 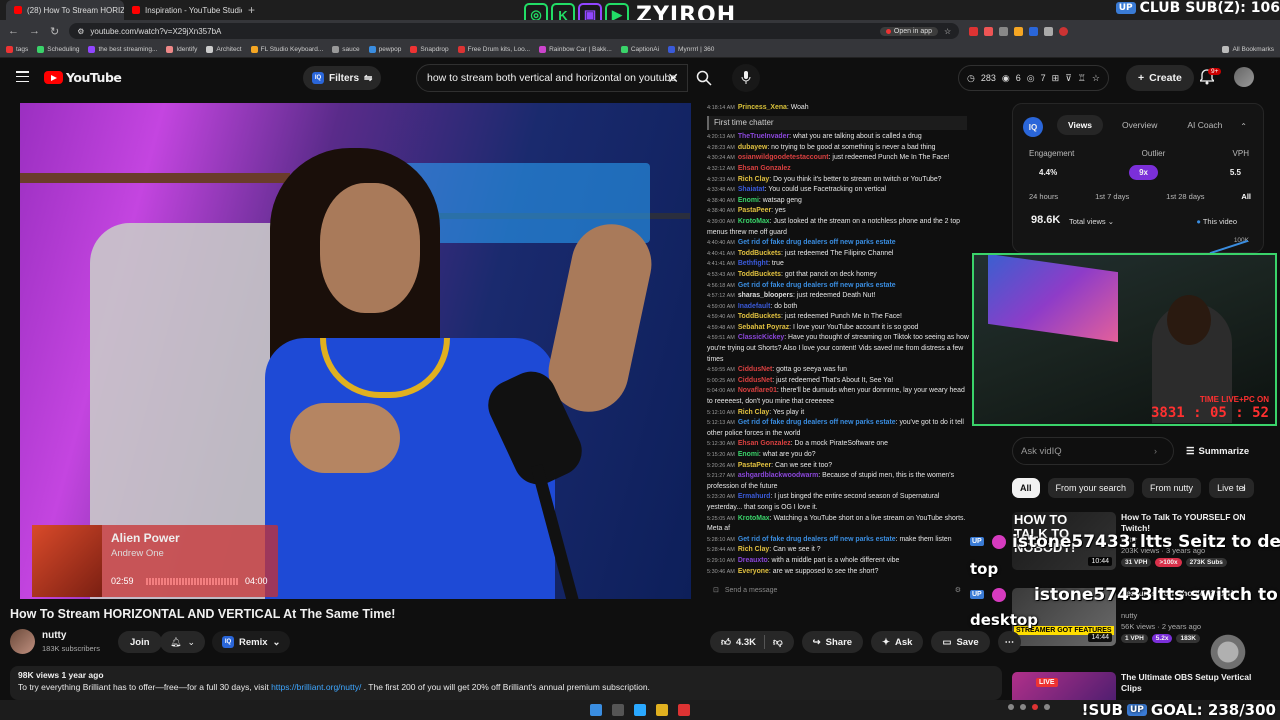 I want to click on hamburger-menu-icon, so click(x=22, y=76).